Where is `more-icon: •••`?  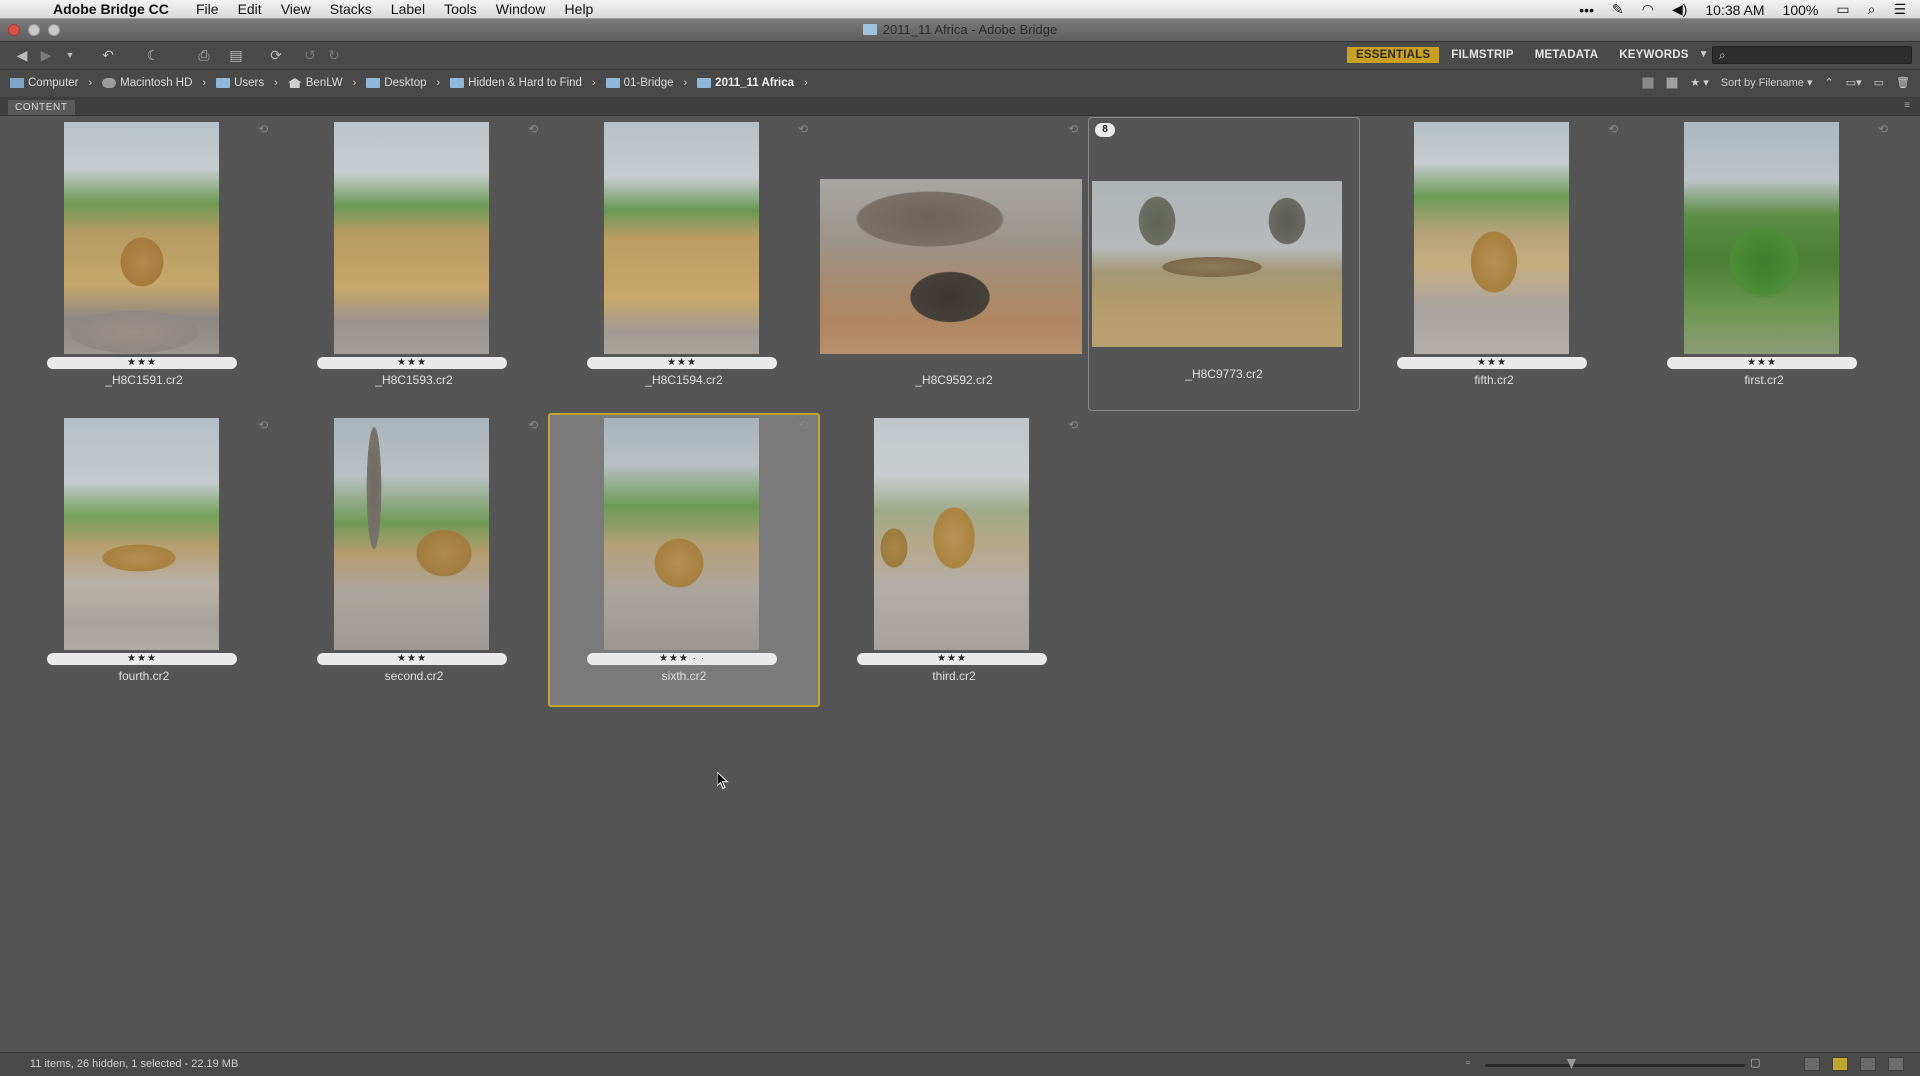
more-icon: ••• is located at coordinates (1586, 10).